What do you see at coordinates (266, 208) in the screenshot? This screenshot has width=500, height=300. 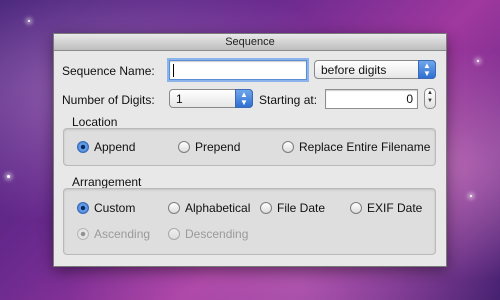 I see `file-date-radio` at bounding box center [266, 208].